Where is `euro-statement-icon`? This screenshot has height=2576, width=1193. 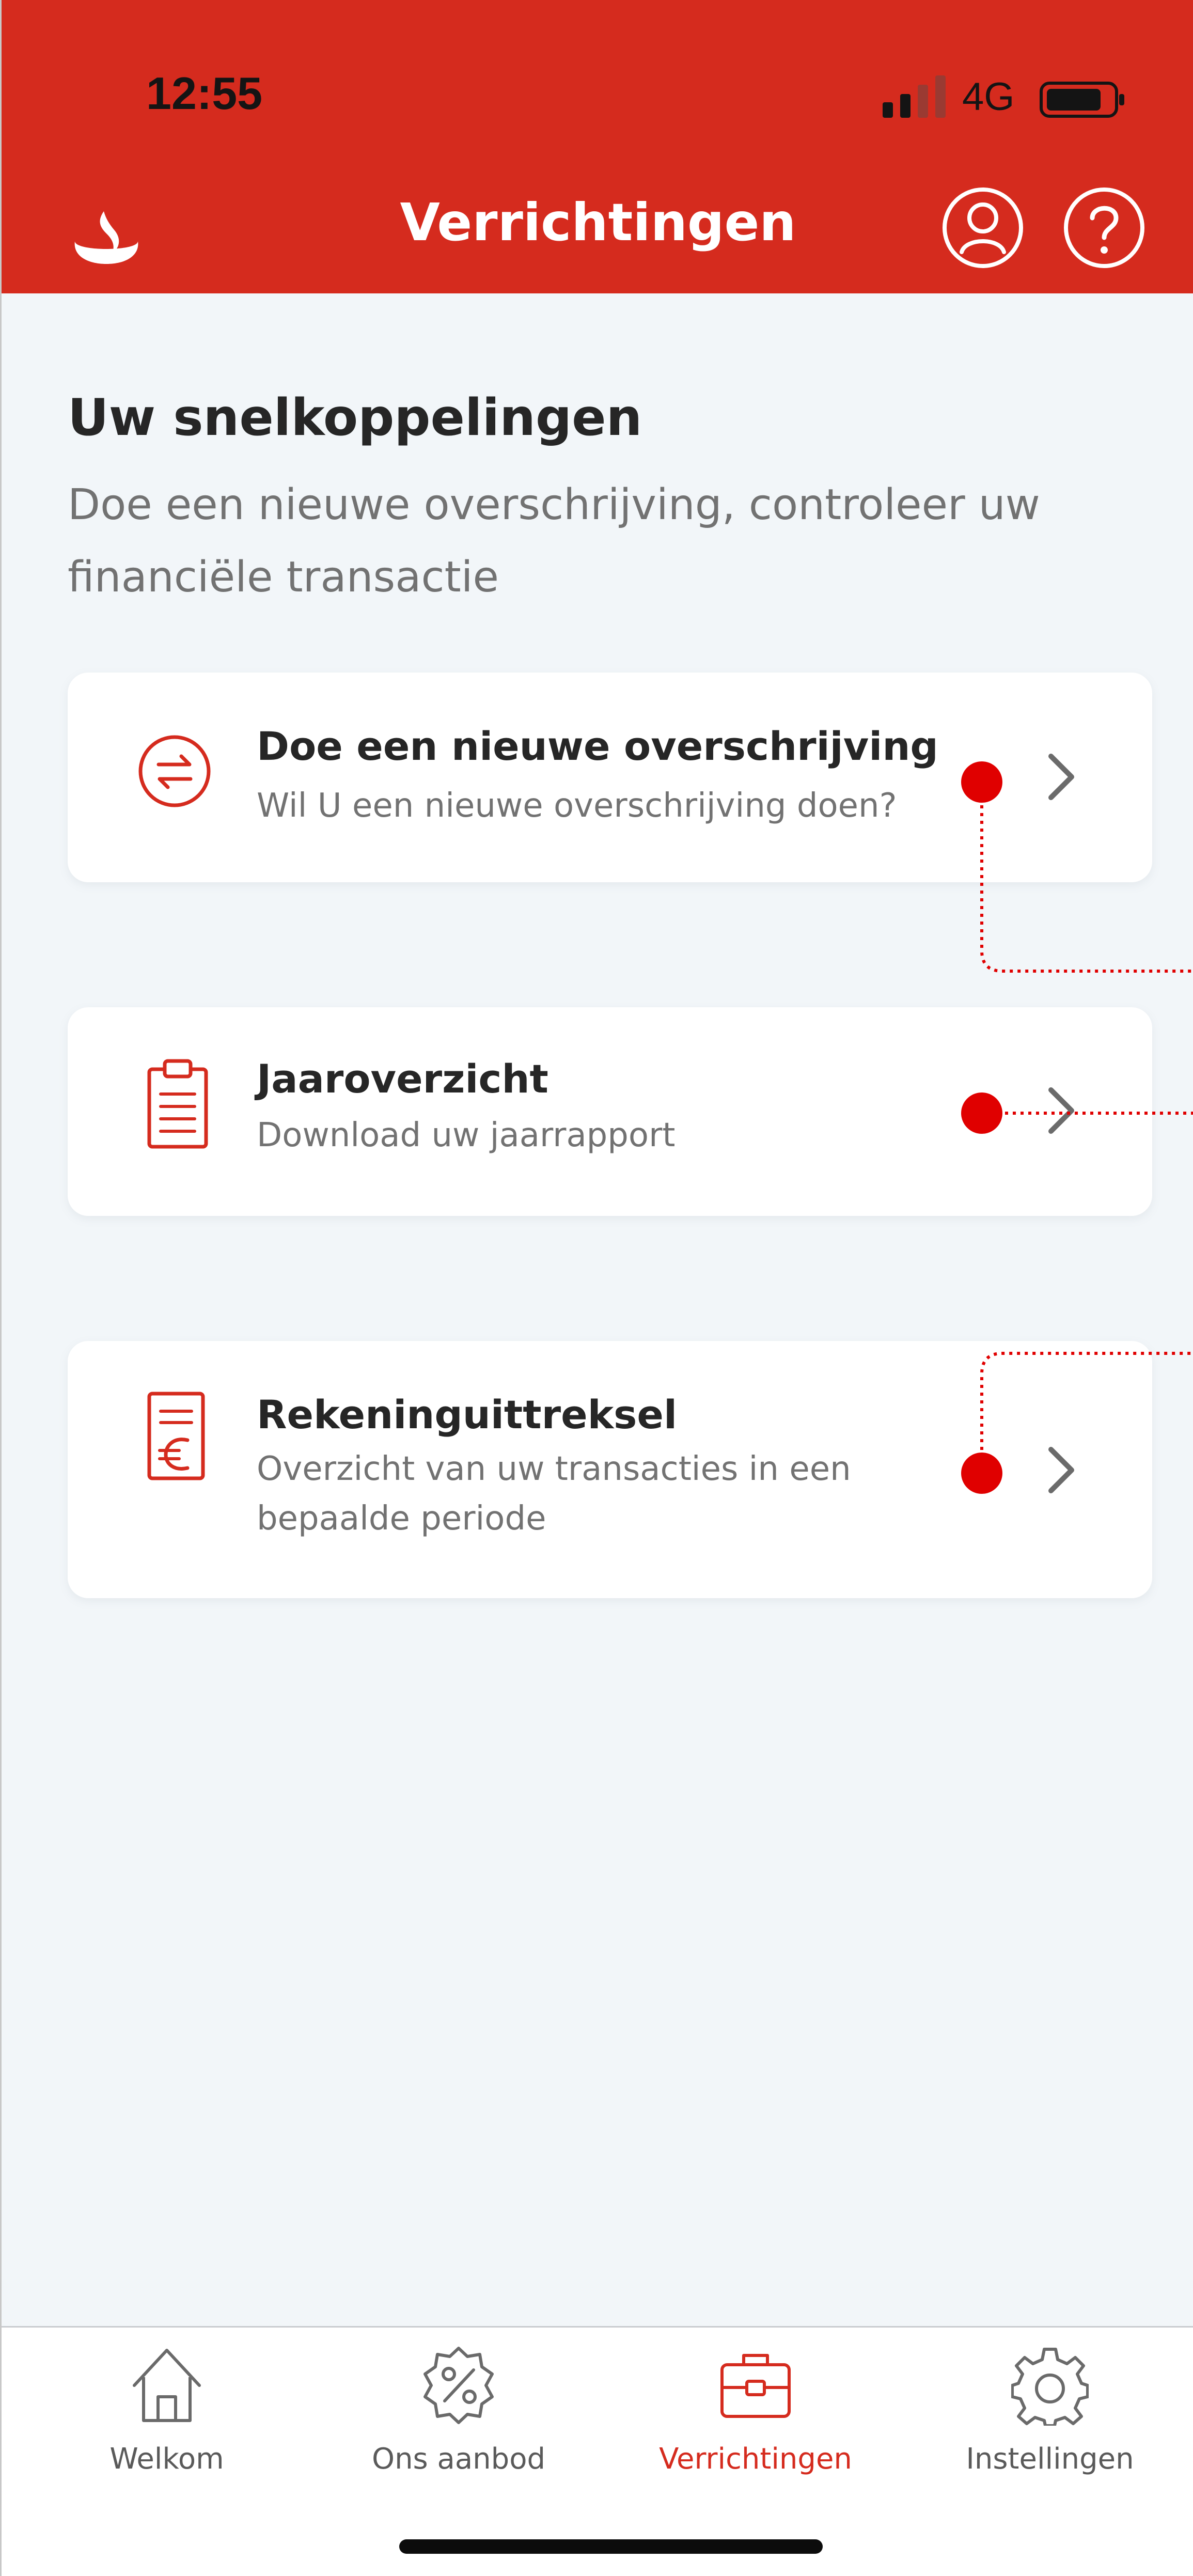 euro-statement-icon is located at coordinates (176, 1436).